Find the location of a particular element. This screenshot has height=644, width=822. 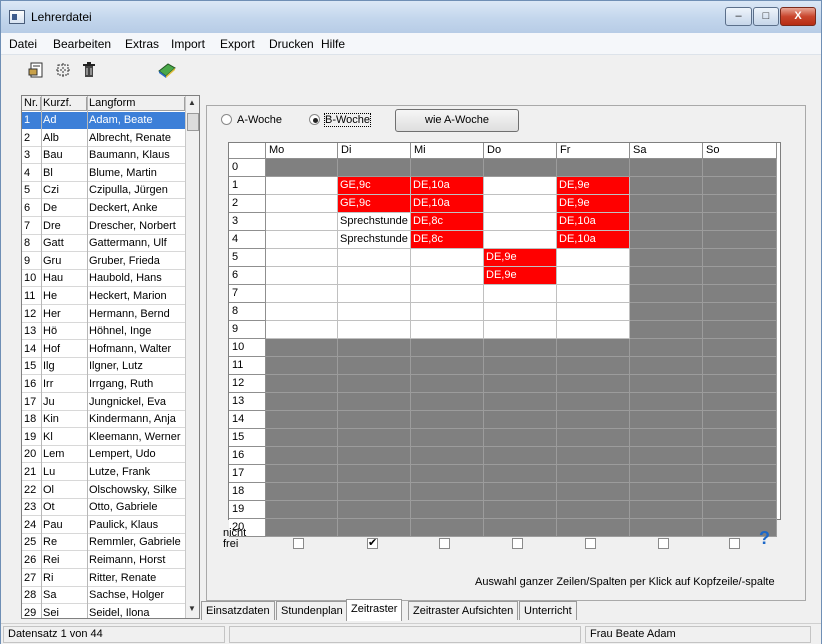

teacher-row: 3 Bau Baumann, Klaus is located at coordinates (103, 156).